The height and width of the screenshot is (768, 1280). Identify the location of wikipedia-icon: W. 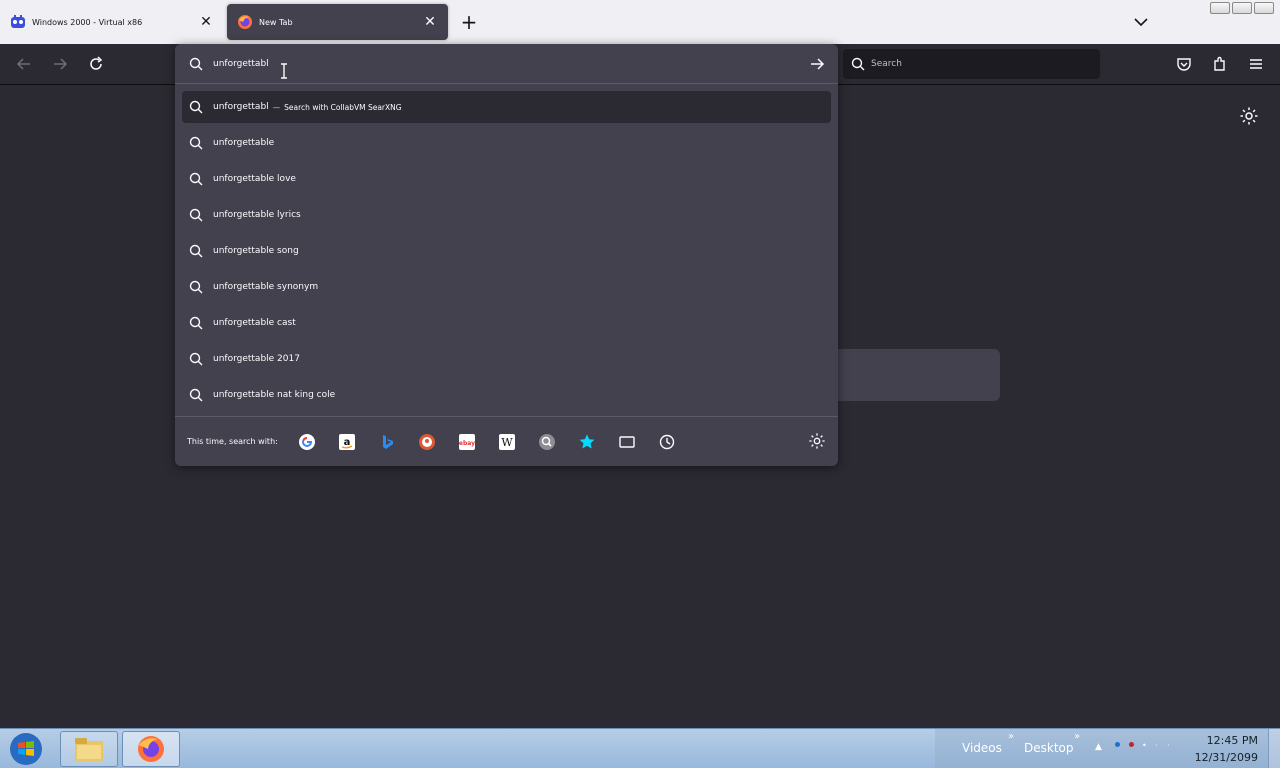
(507, 442).